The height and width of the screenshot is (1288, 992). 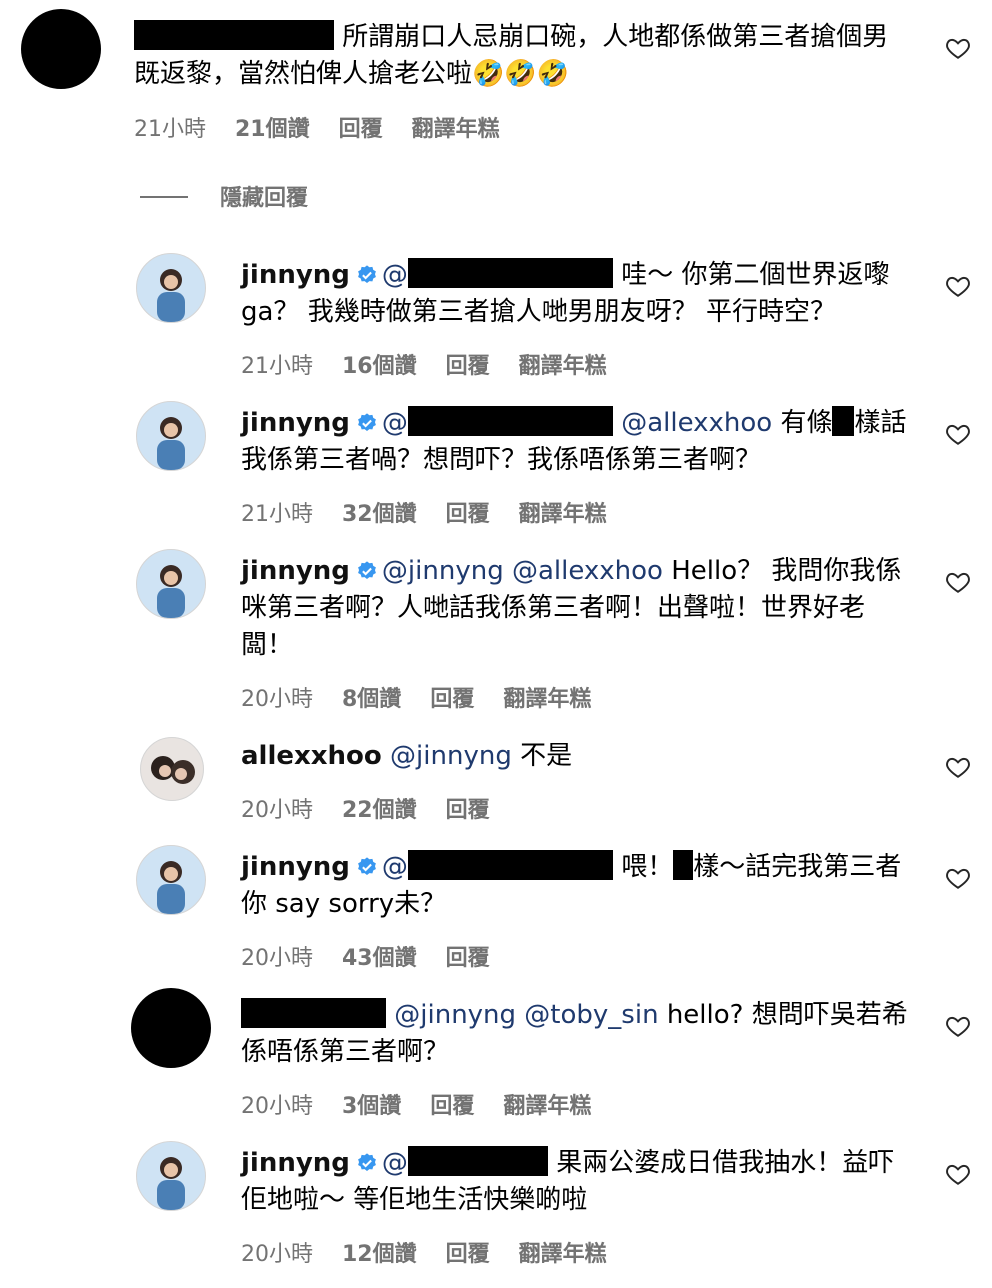 I want to click on mention: @allexxhoo, so click(x=696, y=423).